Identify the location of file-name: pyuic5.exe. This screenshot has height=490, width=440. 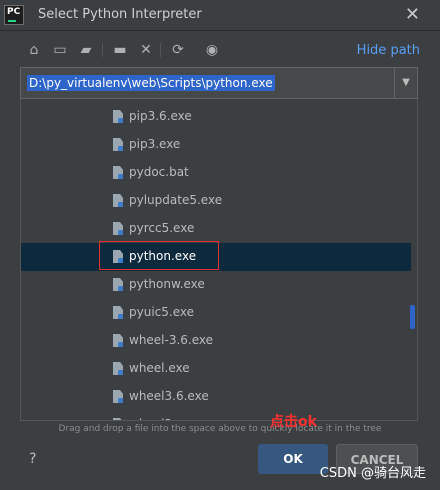
(161, 312).